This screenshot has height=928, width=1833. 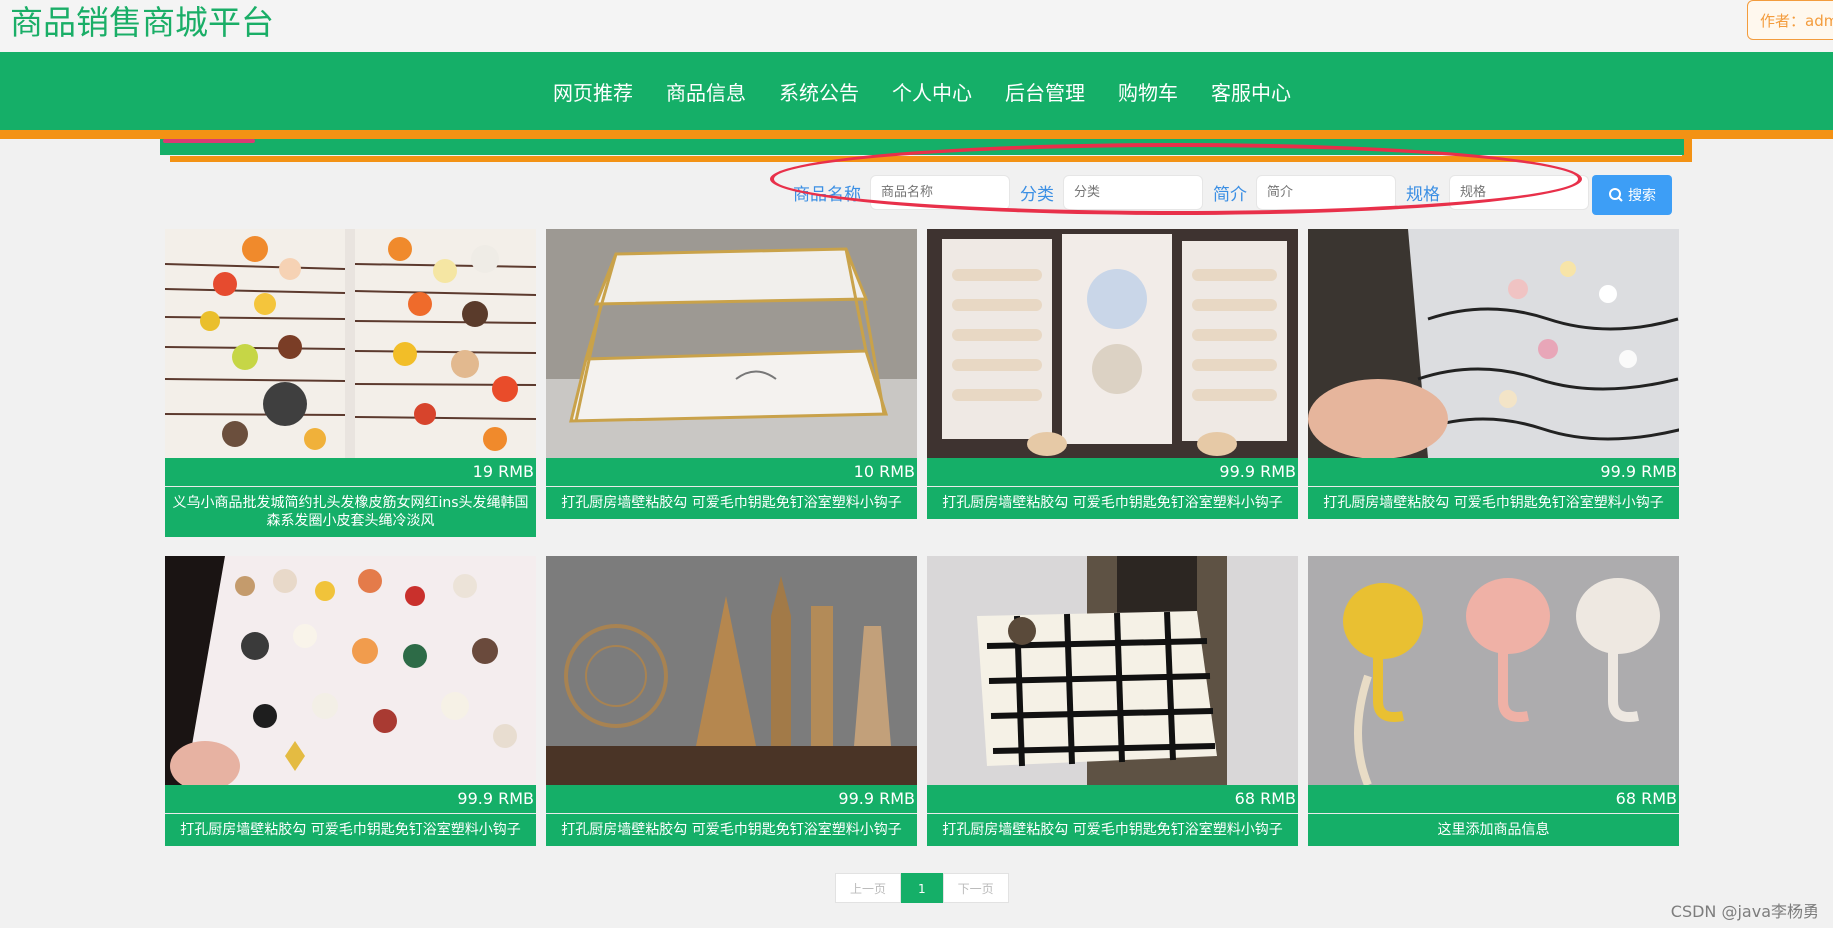 I want to click on nav-item-profile: 个人中心, so click(x=932, y=91).